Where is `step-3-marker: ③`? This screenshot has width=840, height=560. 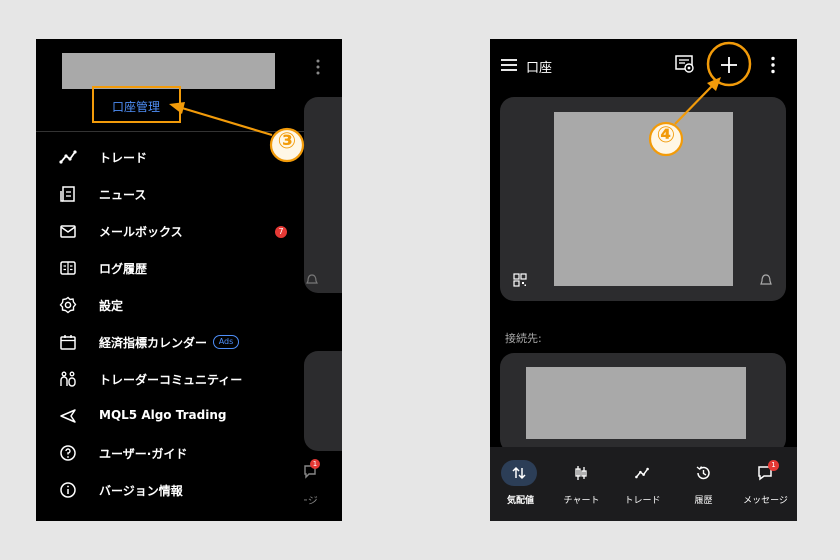 step-3-marker: ③ is located at coordinates (287, 141).